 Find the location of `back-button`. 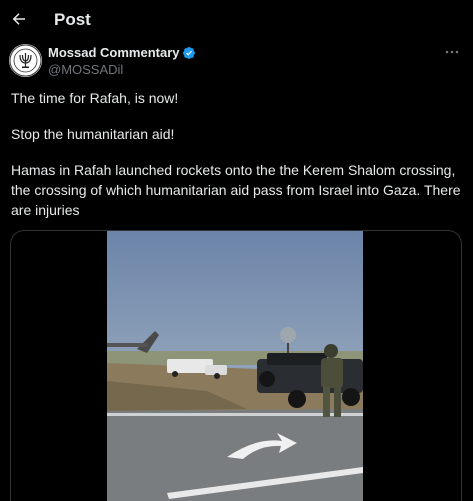

back-button is located at coordinates (19, 19).